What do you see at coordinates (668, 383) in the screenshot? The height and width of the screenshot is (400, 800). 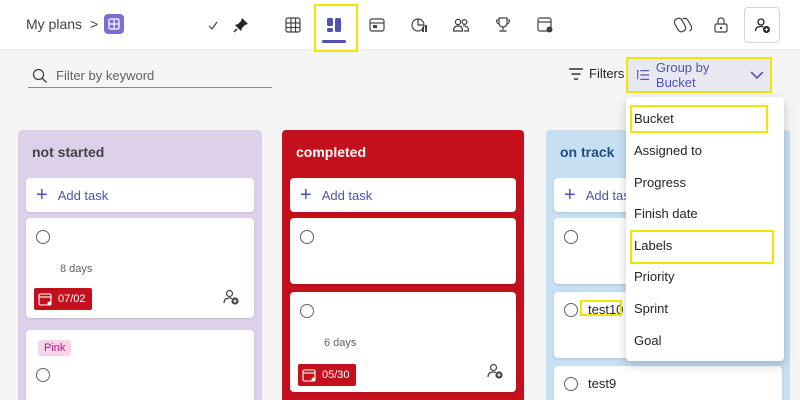 I see `task-card: test9` at bounding box center [668, 383].